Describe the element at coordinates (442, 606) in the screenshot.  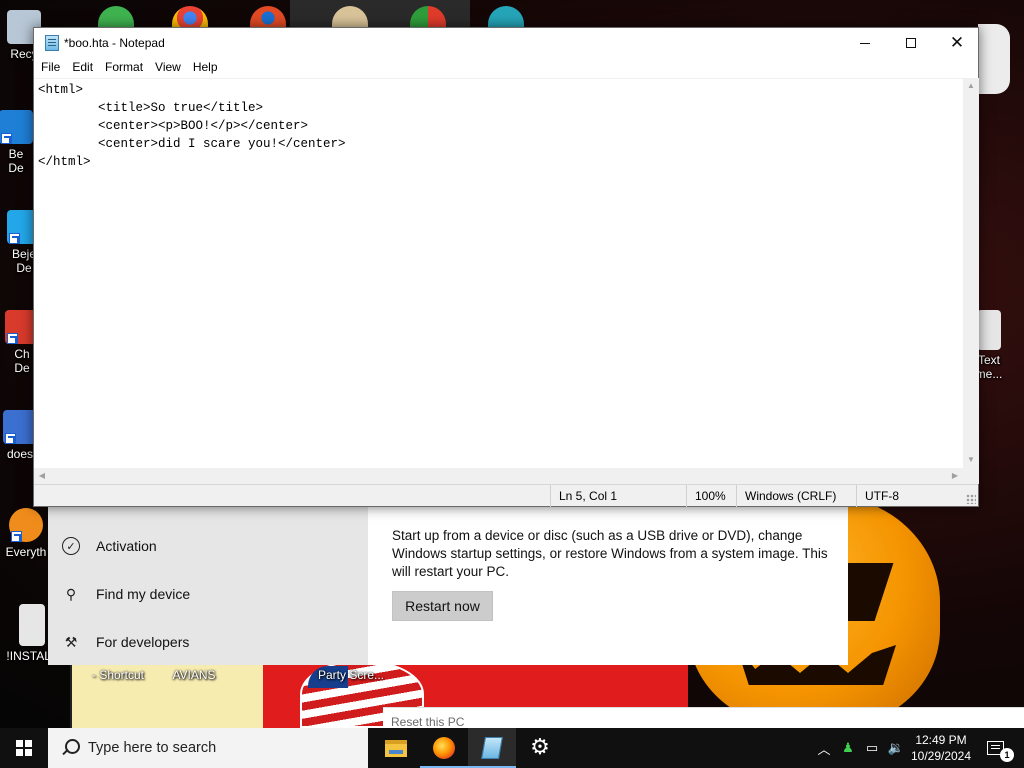
I see `restart-now-button: Restart now` at that location.